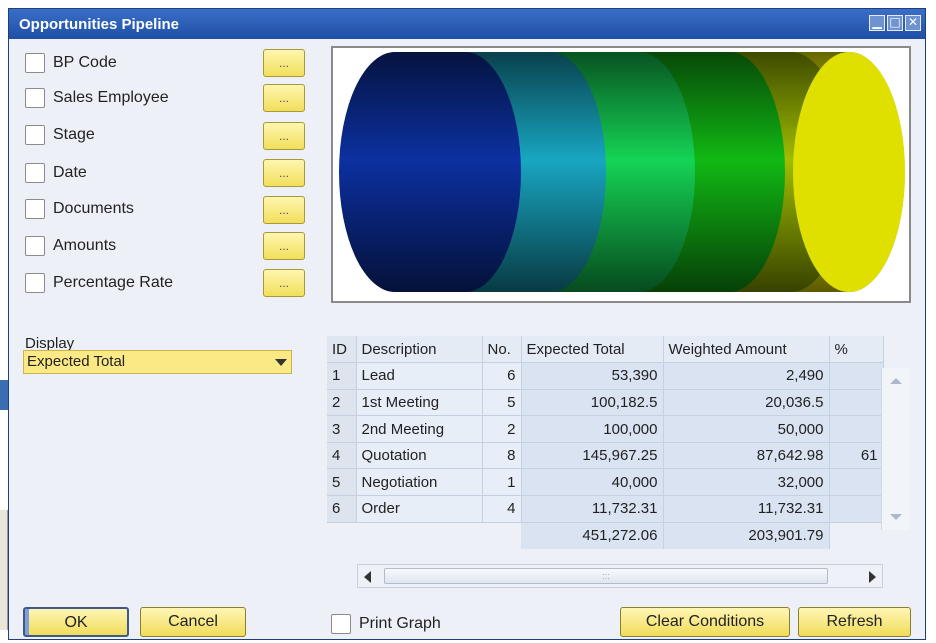 The height and width of the screenshot is (643, 936). I want to click on row-count: 2, so click(502, 429).